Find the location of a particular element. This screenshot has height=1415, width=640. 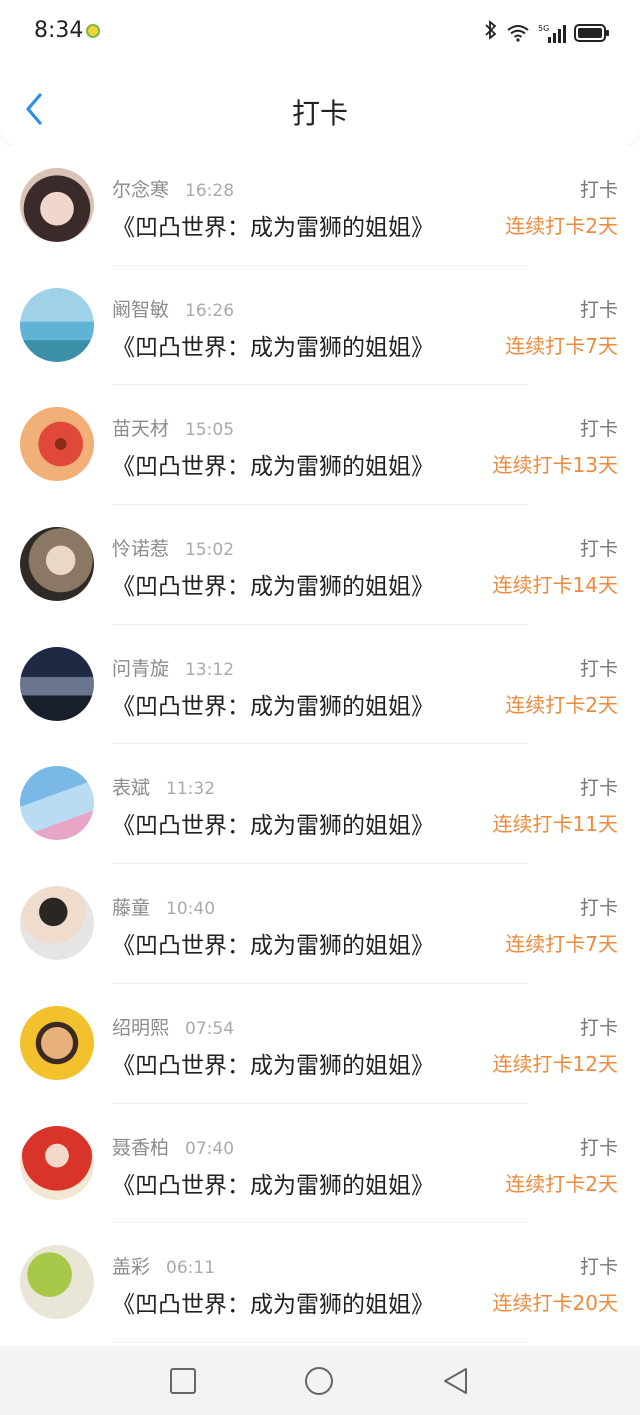

checkin-time: 15:05 is located at coordinates (210, 430).